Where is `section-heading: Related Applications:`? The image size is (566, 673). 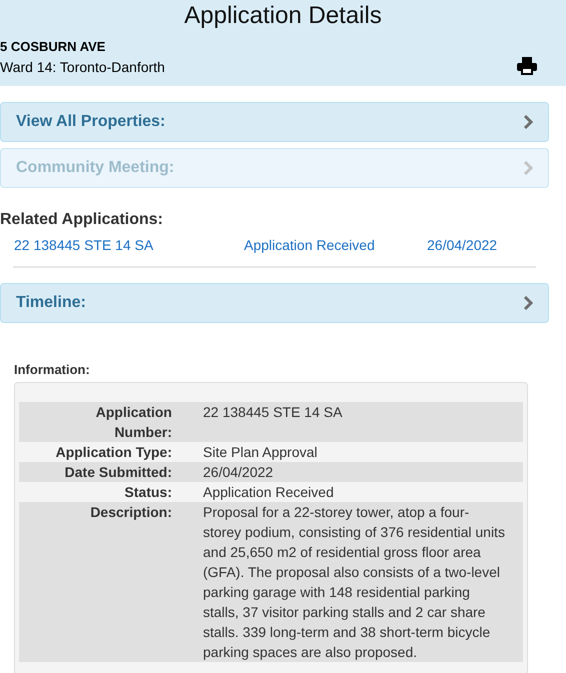
section-heading: Related Applications: is located at coordinates (82, 220).